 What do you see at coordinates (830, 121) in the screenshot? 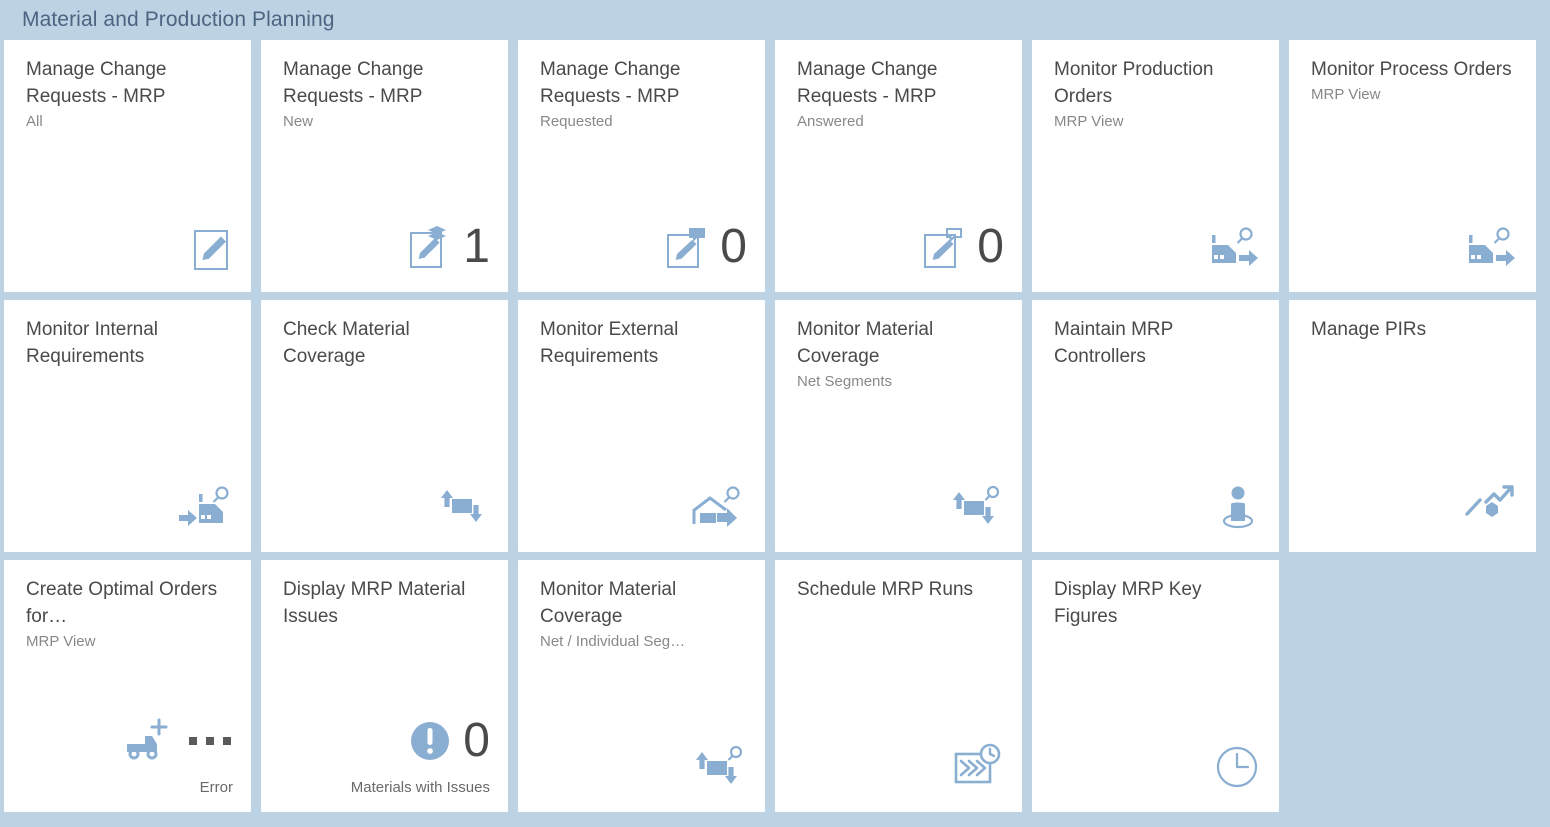
I see `tile-subtitle: Answered` at bounding box center [830, 121].